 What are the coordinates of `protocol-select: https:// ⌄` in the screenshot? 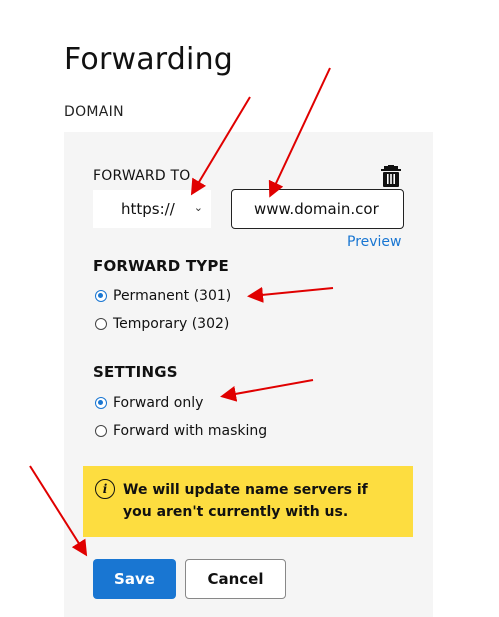 It's located at (152, 209).